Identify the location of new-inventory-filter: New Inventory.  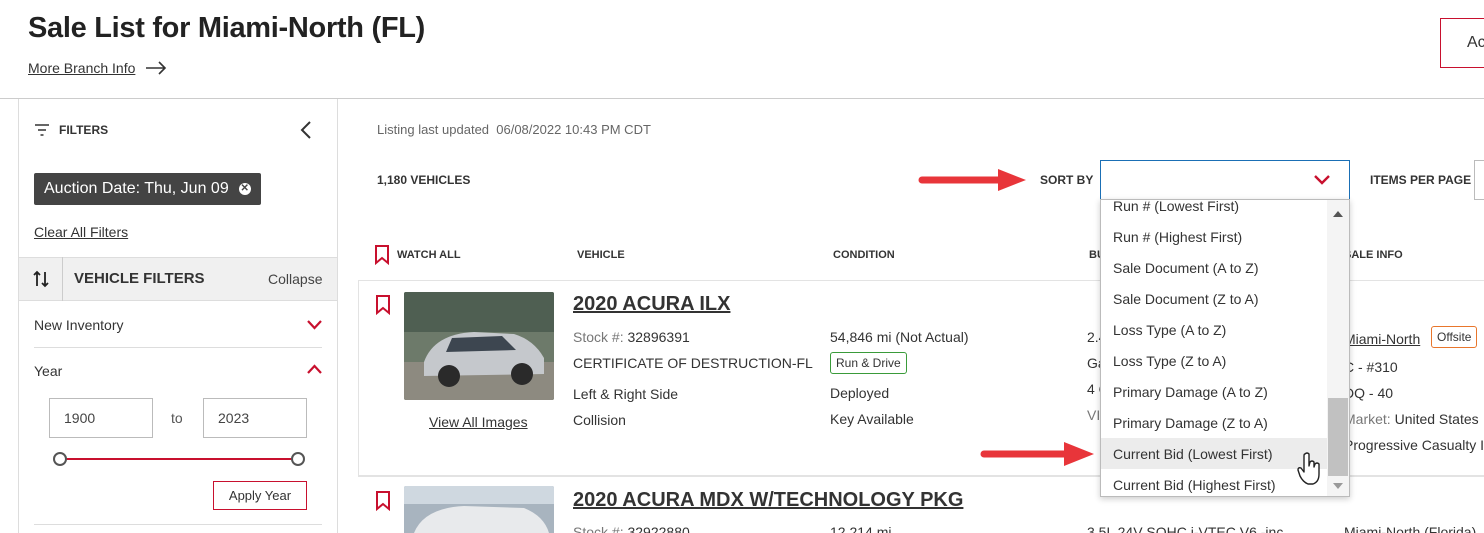
(78, 325).